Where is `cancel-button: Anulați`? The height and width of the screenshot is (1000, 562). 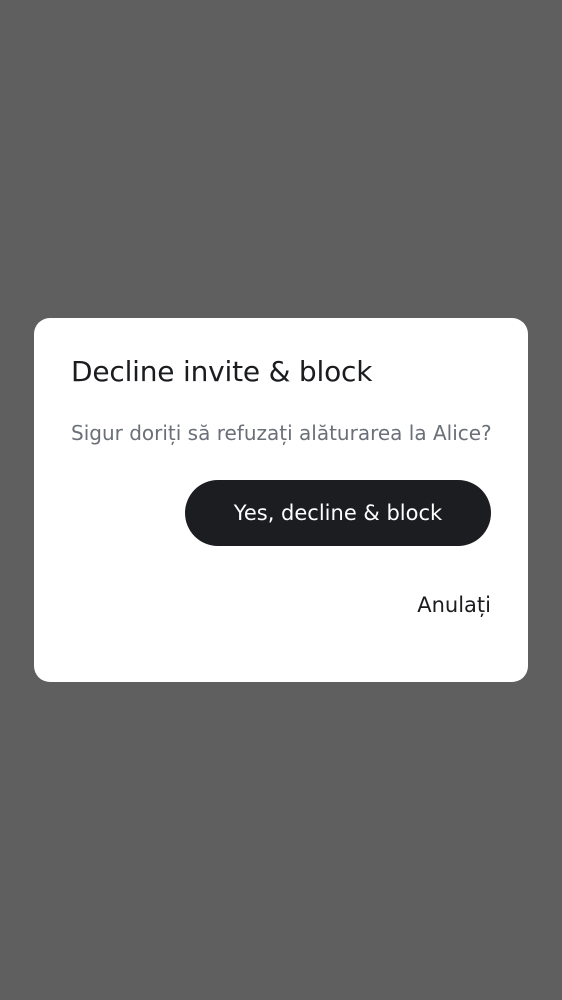
cancel-button: Anulați is located at coordinates (430, 605).